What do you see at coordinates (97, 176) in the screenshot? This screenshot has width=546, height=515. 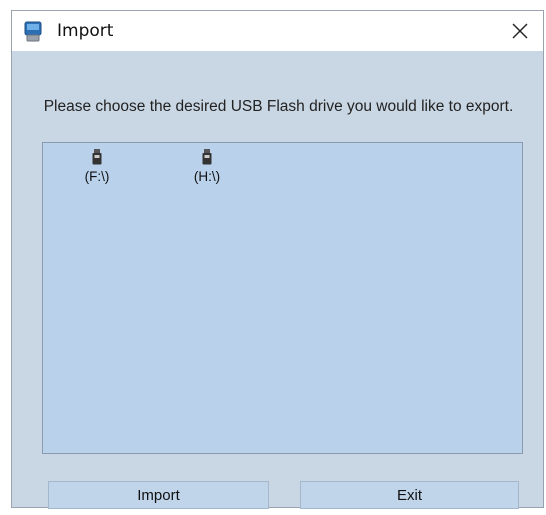 I see `drive-label: (F:\)` at bounding box center [97, 176].